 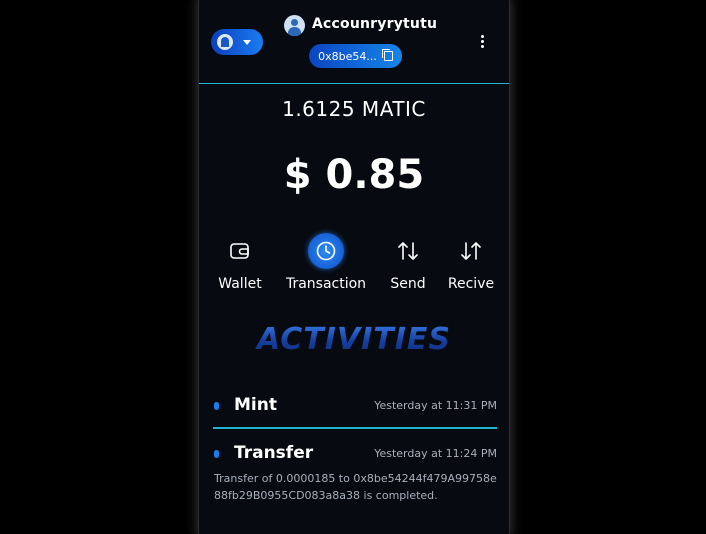 I want to click on activity-time: Yesterday at 11:31 PM, so click(x=435, y=405).